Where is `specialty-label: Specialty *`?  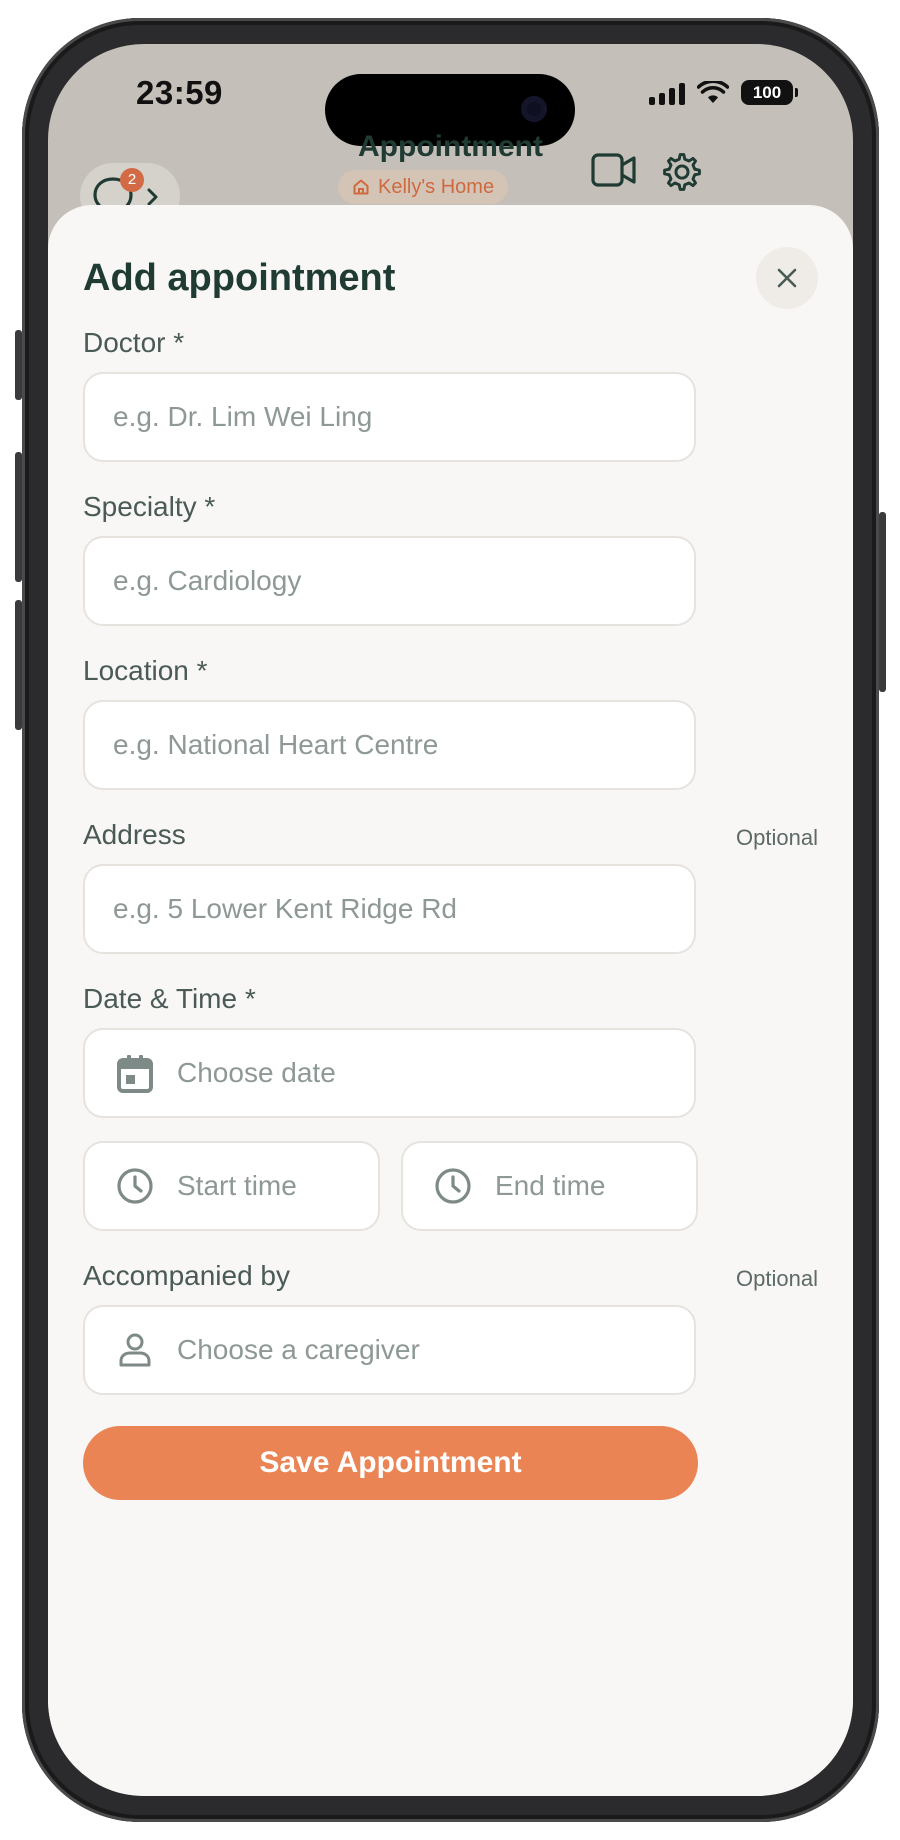 specialty-label: Specialty * is located at coordinates (149, 506).